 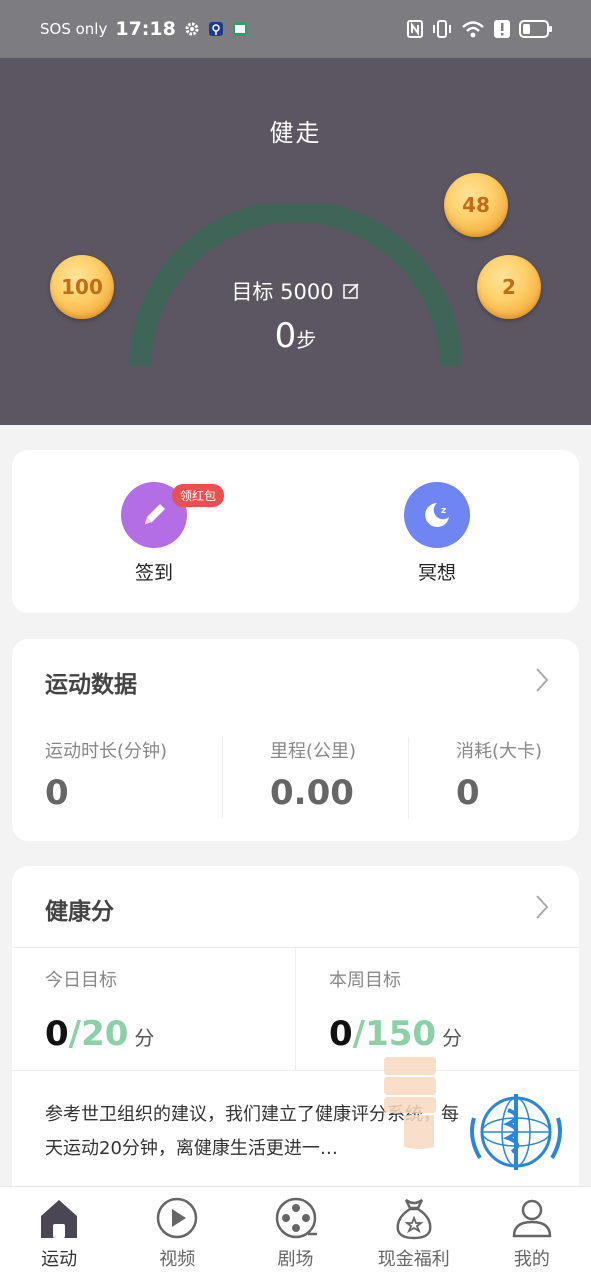 What do you see at coordinates (499, 751) in the screenshot?
I see `stat-label: 消耗(大卡)` at bounding box center [499, 751].